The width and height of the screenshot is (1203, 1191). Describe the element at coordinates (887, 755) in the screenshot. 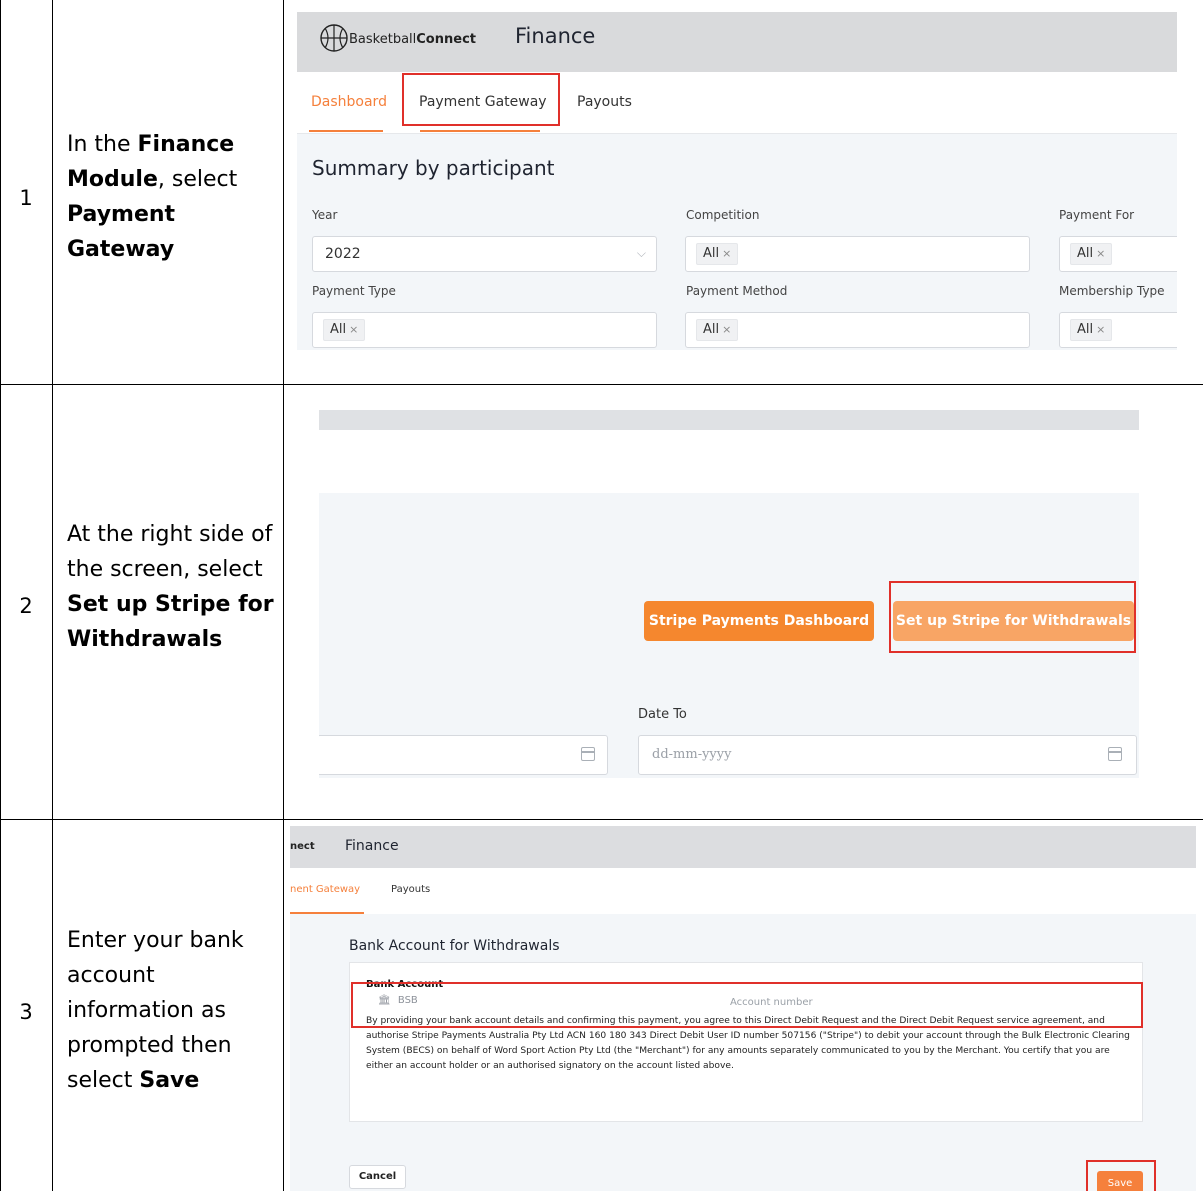

I see `date-to-input: dd-mm-yyyy` at that location.